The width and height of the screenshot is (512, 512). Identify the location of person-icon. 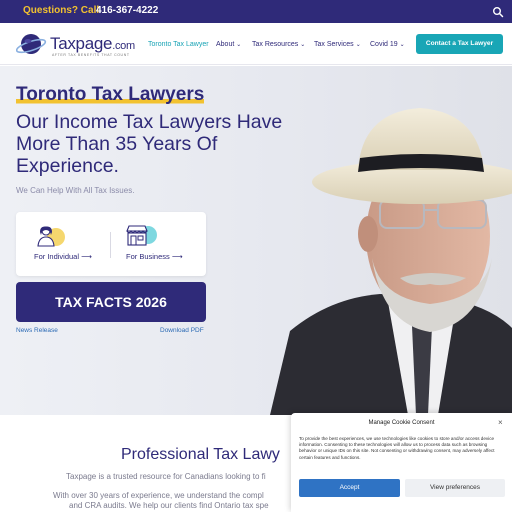
(46, 236).